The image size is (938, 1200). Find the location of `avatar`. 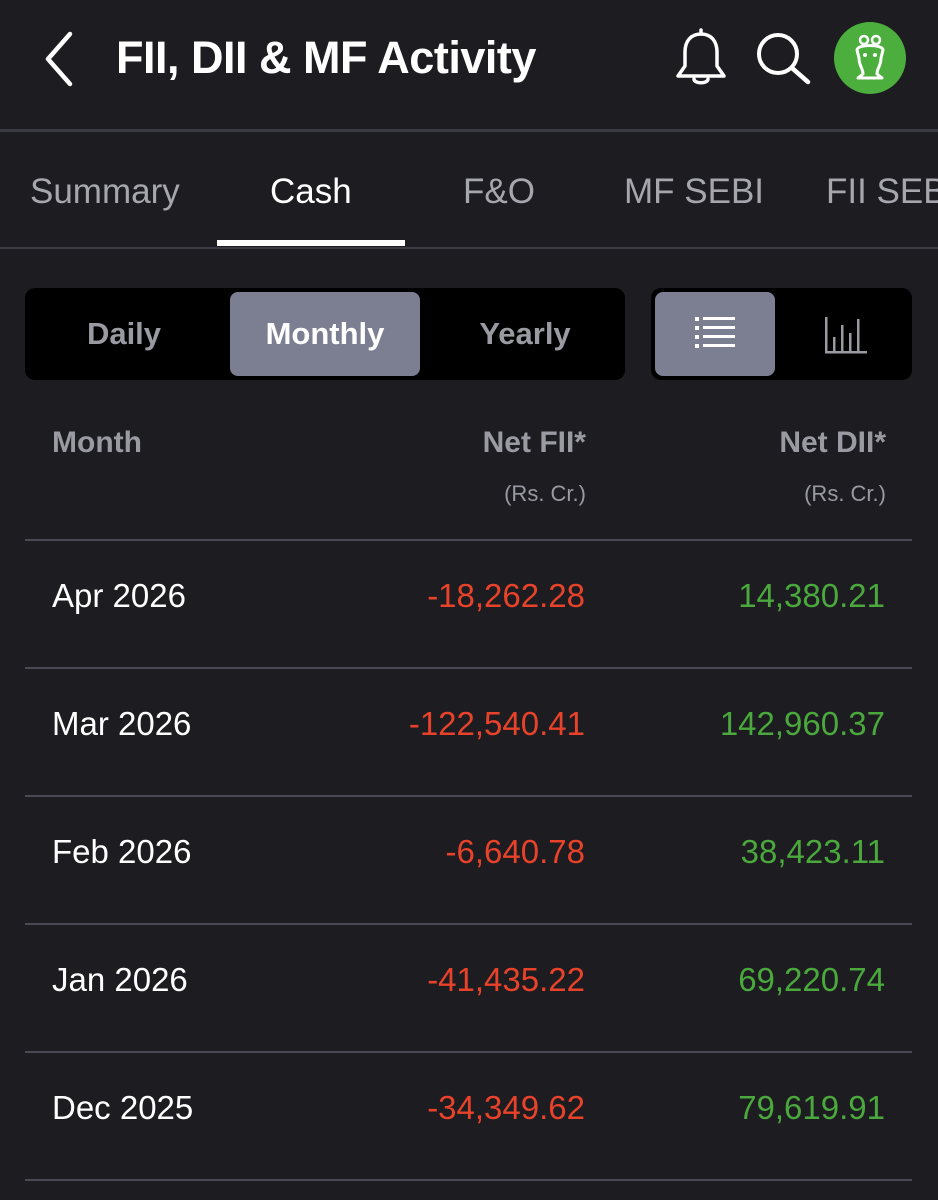

avatar is located at coordinates (870, 58).